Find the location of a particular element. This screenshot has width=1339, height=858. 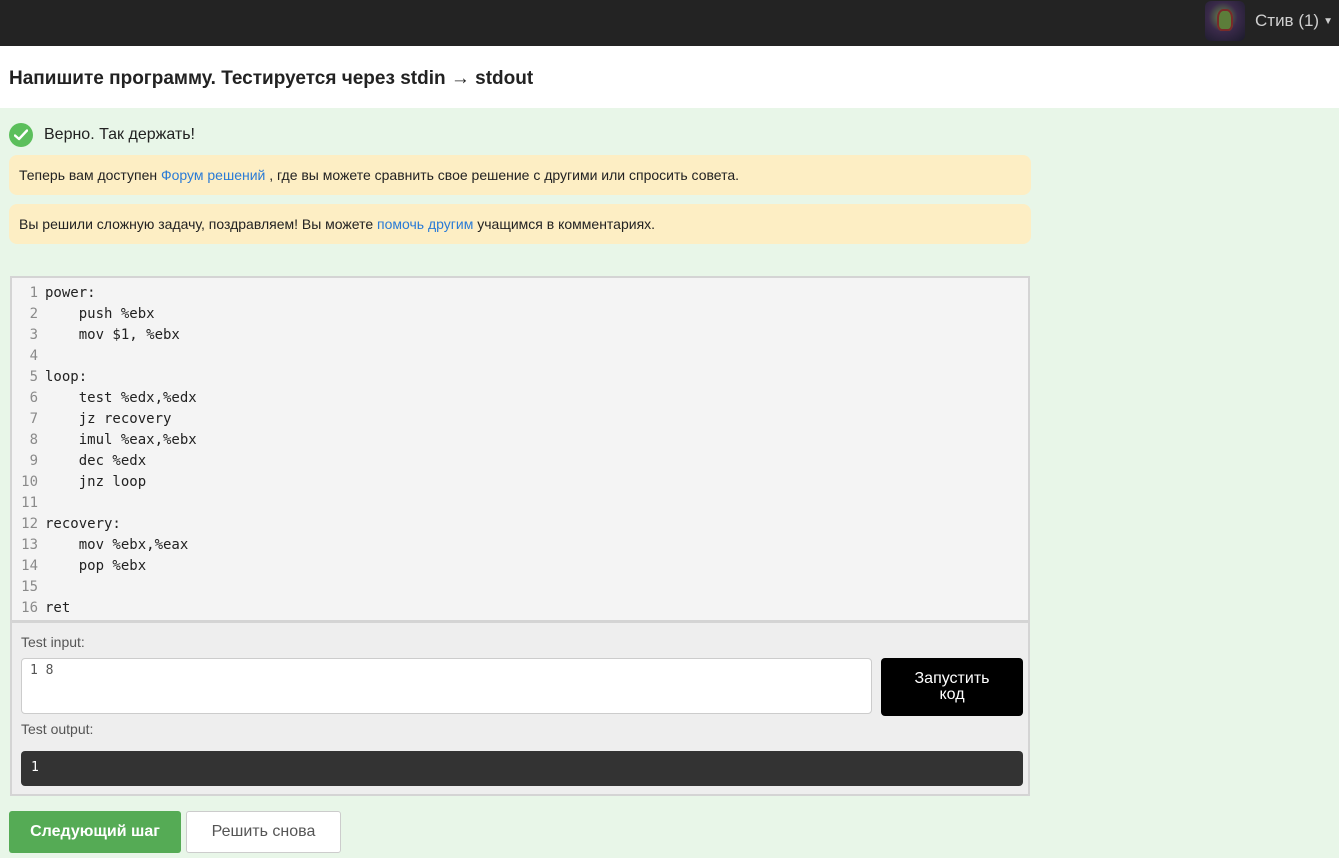

user-name: Стив (1) is located at coordinates (1287, 21).